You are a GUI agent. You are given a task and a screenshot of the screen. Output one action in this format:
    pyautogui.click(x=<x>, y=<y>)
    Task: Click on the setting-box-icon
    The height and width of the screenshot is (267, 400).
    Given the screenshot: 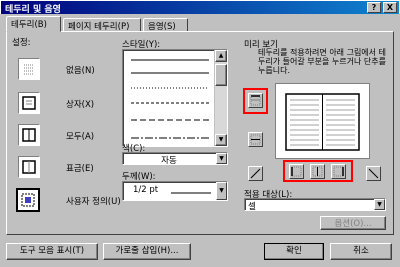 What is the action you would take?
    pyautogui.click(x=29, y=103)
    